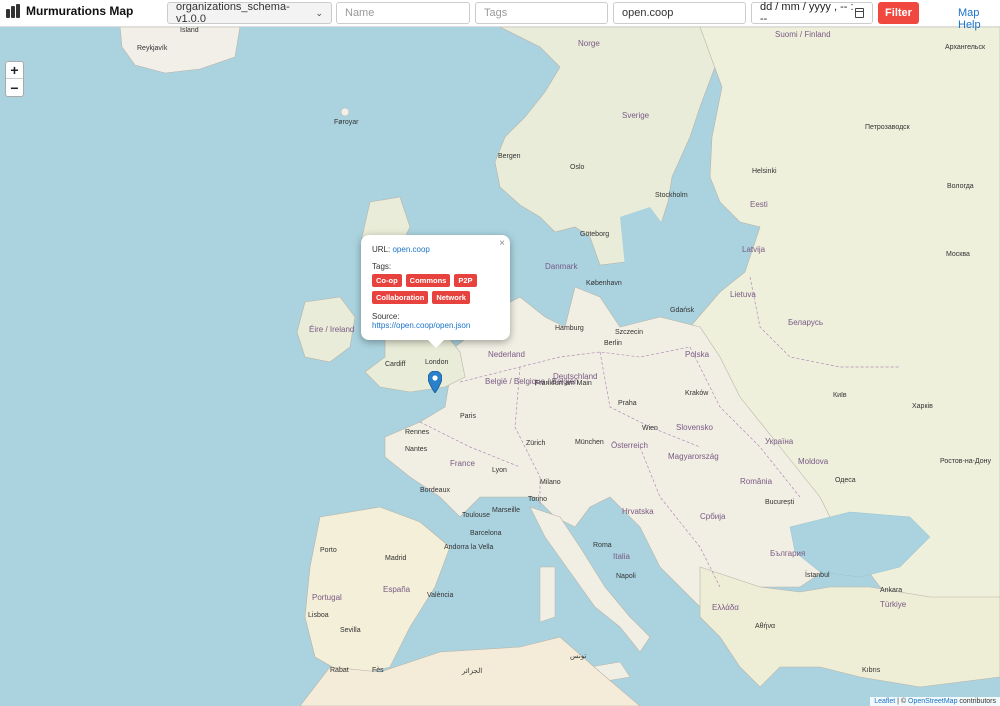 This screenshot has width=1000, height=706. What do you see at coordinates (679, 13) in the screenshot?
I see `domain-input: open.coop` at bounding box center [679, 13].